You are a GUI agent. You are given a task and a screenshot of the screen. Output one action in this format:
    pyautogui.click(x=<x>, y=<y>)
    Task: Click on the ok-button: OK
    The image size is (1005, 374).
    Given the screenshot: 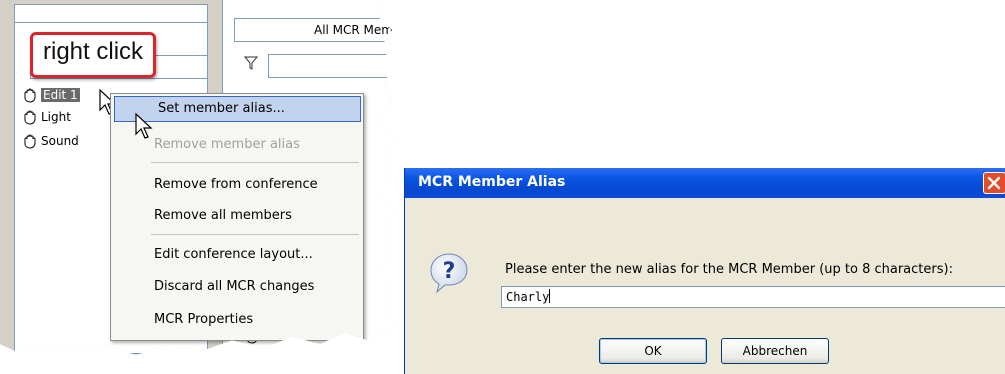 What is the action you would take?
    pyautogui.click(x=653, y=351)
    